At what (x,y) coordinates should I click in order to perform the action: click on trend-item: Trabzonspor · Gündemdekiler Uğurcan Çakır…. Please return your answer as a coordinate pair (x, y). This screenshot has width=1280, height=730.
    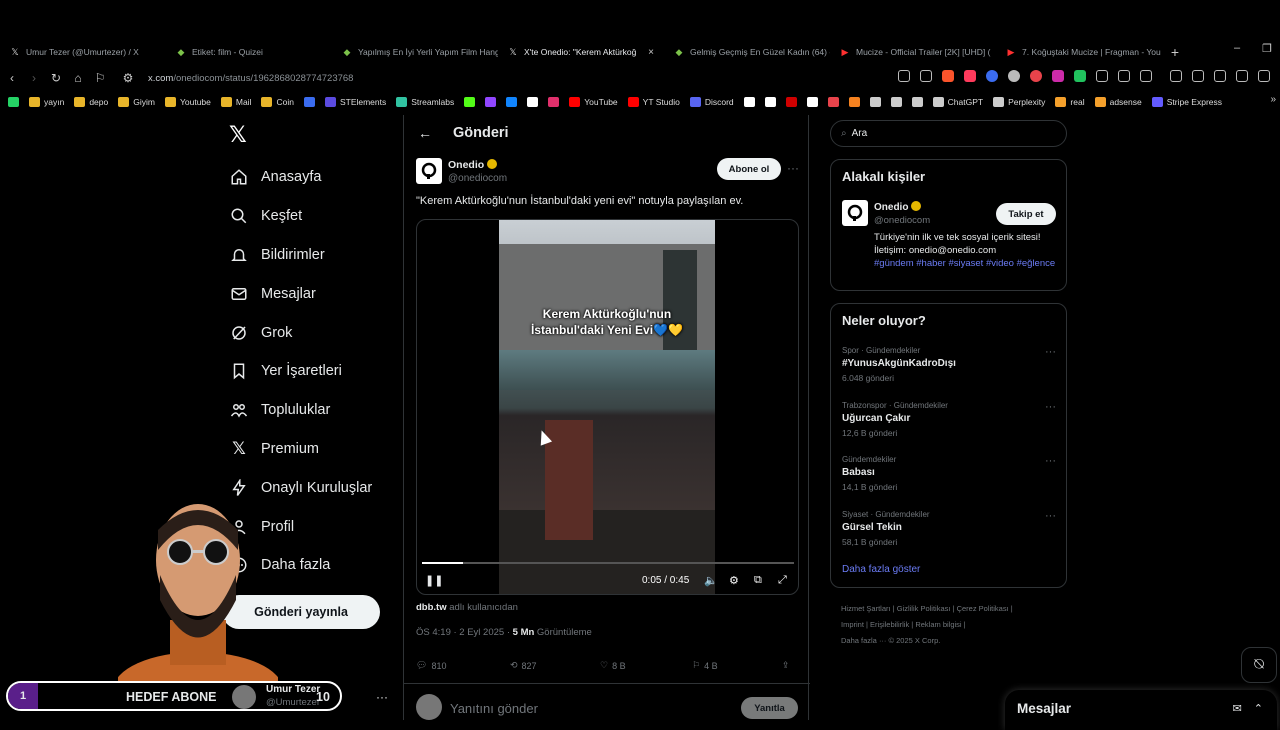
    Looking at the image, I should click on (952, 419).